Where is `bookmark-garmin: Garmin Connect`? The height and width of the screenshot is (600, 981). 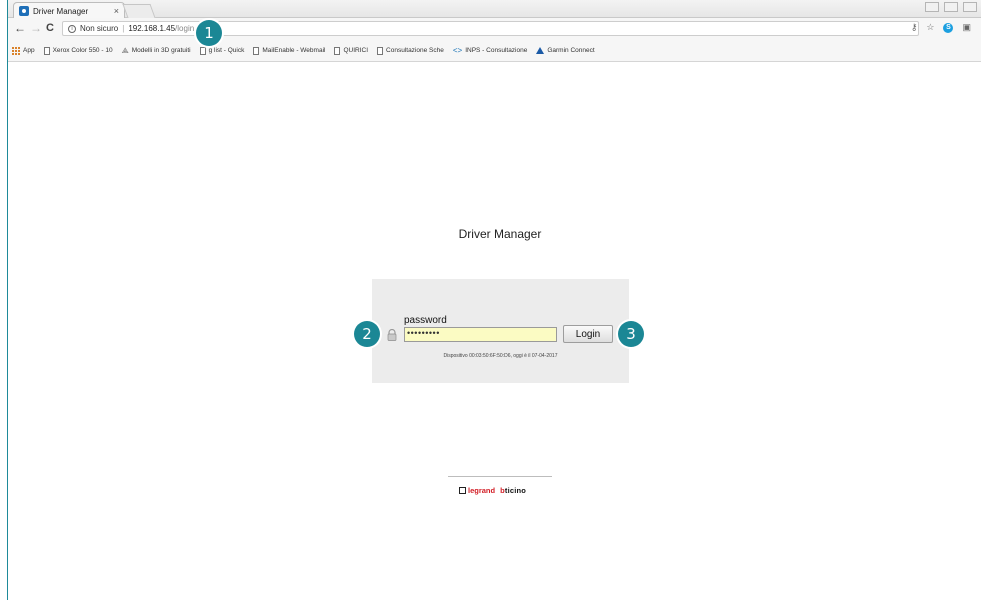 bookmark-garmin: Garmin Connect is located at coordinates (565, 50).